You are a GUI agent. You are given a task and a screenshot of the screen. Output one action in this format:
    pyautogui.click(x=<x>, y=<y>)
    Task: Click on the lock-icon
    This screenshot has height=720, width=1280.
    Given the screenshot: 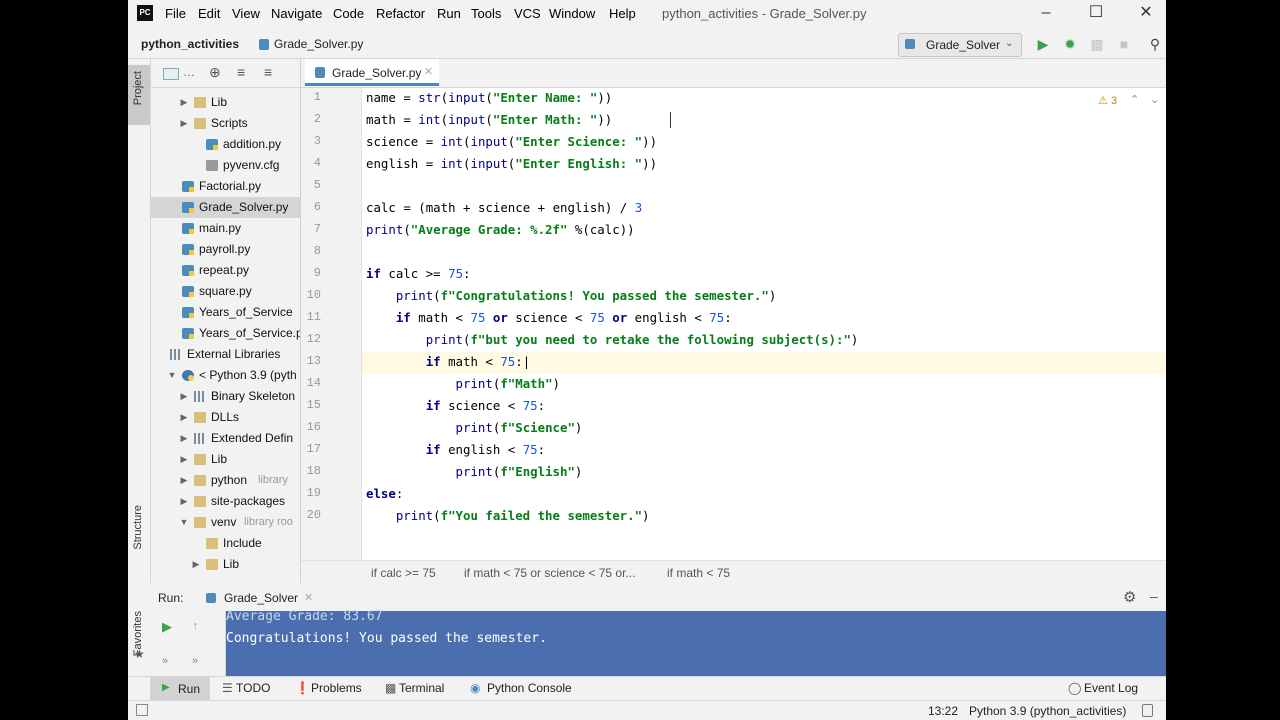 What is the action you would take?
    pyautogui.click(x=1147, y=710)
    